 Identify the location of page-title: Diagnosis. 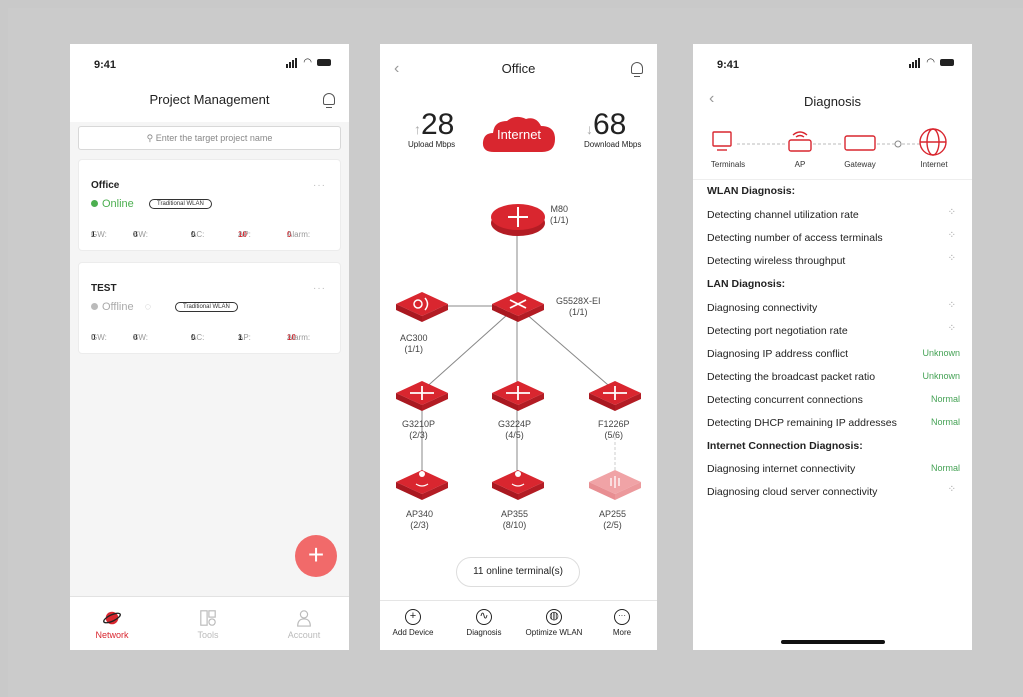
(832, 101).